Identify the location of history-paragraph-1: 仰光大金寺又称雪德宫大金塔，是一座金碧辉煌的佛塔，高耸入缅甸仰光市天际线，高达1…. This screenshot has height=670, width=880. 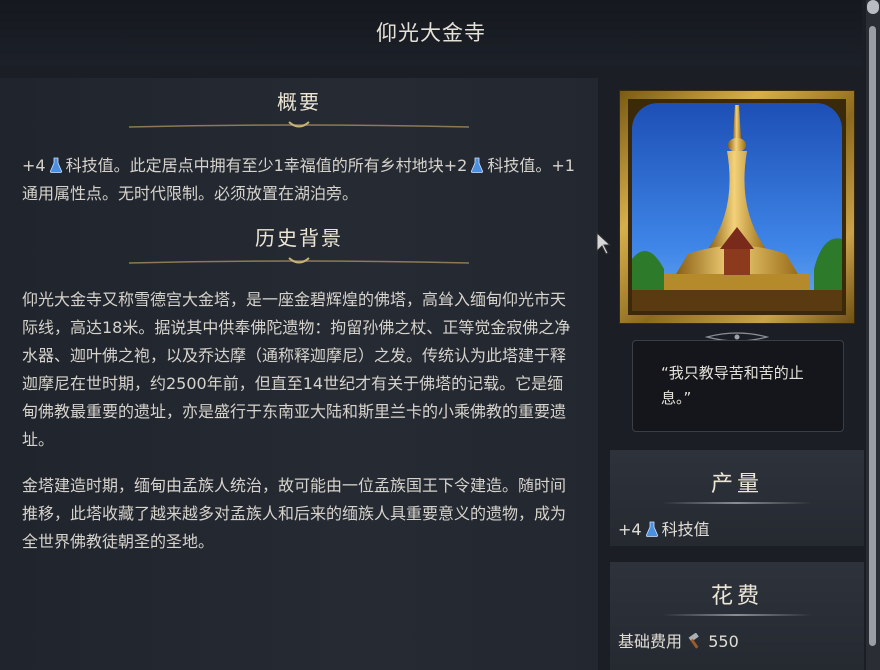
(296, 369).